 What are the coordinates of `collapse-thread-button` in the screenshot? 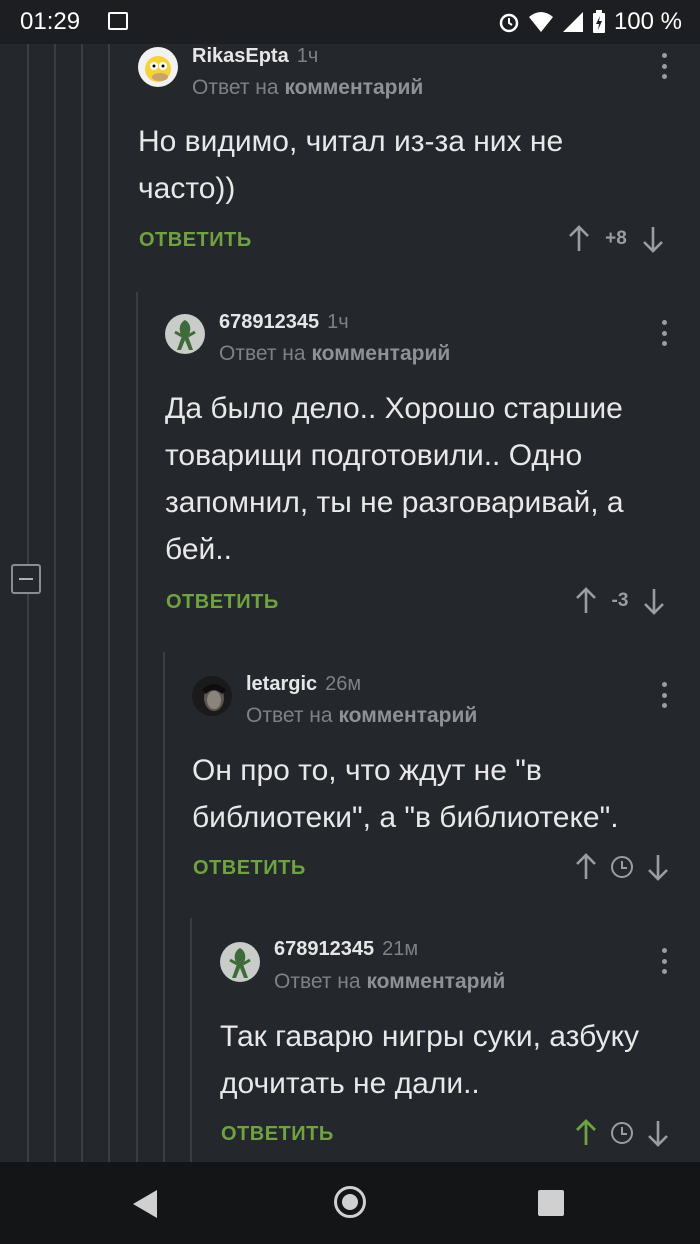 It's located at (26, 579).